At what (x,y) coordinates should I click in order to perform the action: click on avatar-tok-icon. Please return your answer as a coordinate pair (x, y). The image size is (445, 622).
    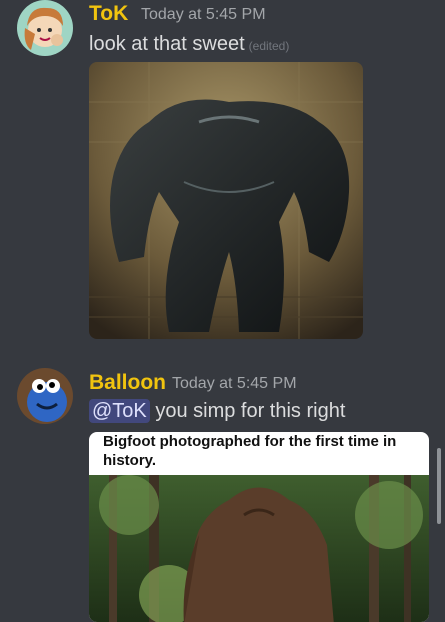
    Looking at the image, I should click on (45, 28).